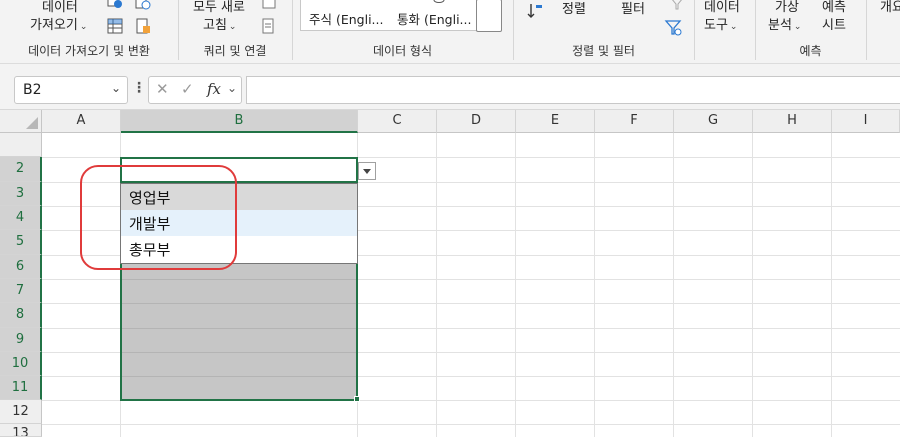 This screenshot has height=437, width=900. What do you see at coordinates (162, 89) in the screenshot?
I see `cancel-icon: ✕` at bounding box center [162, 89].